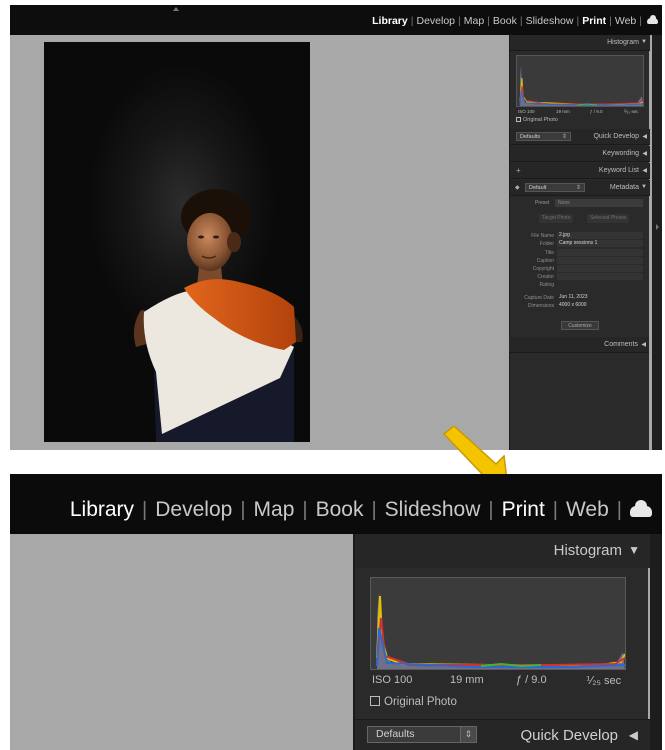 This screenshot has width=665, height=750. I want to click on original-photo-label: Original Photo, so click(420, 702).